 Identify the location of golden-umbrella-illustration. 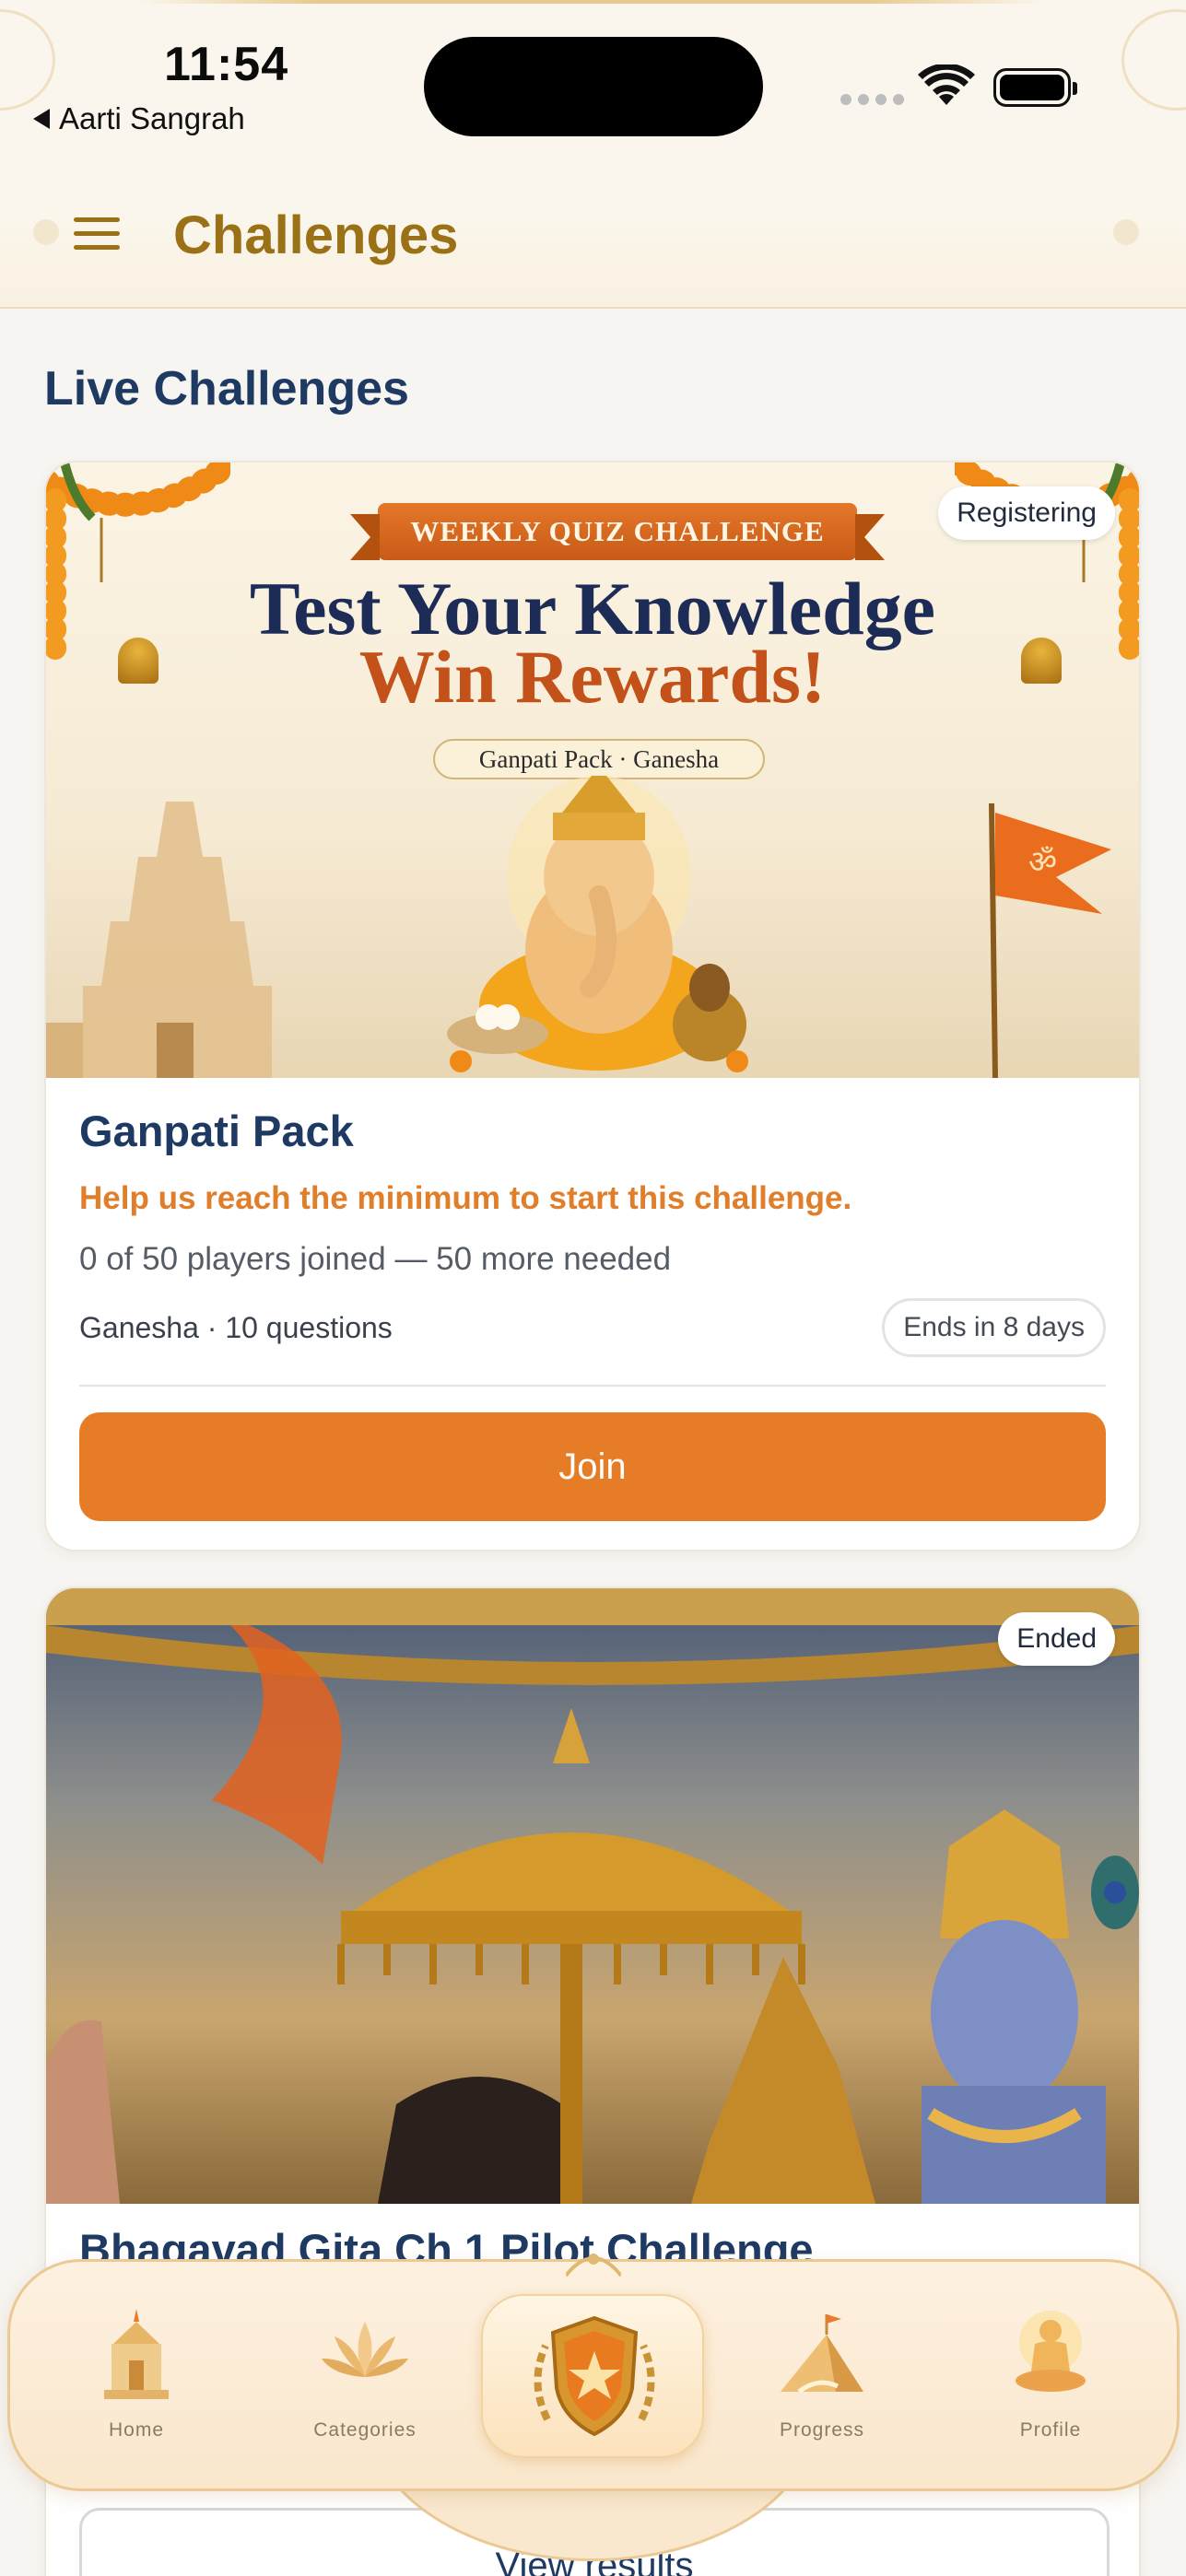
(571, 1956).